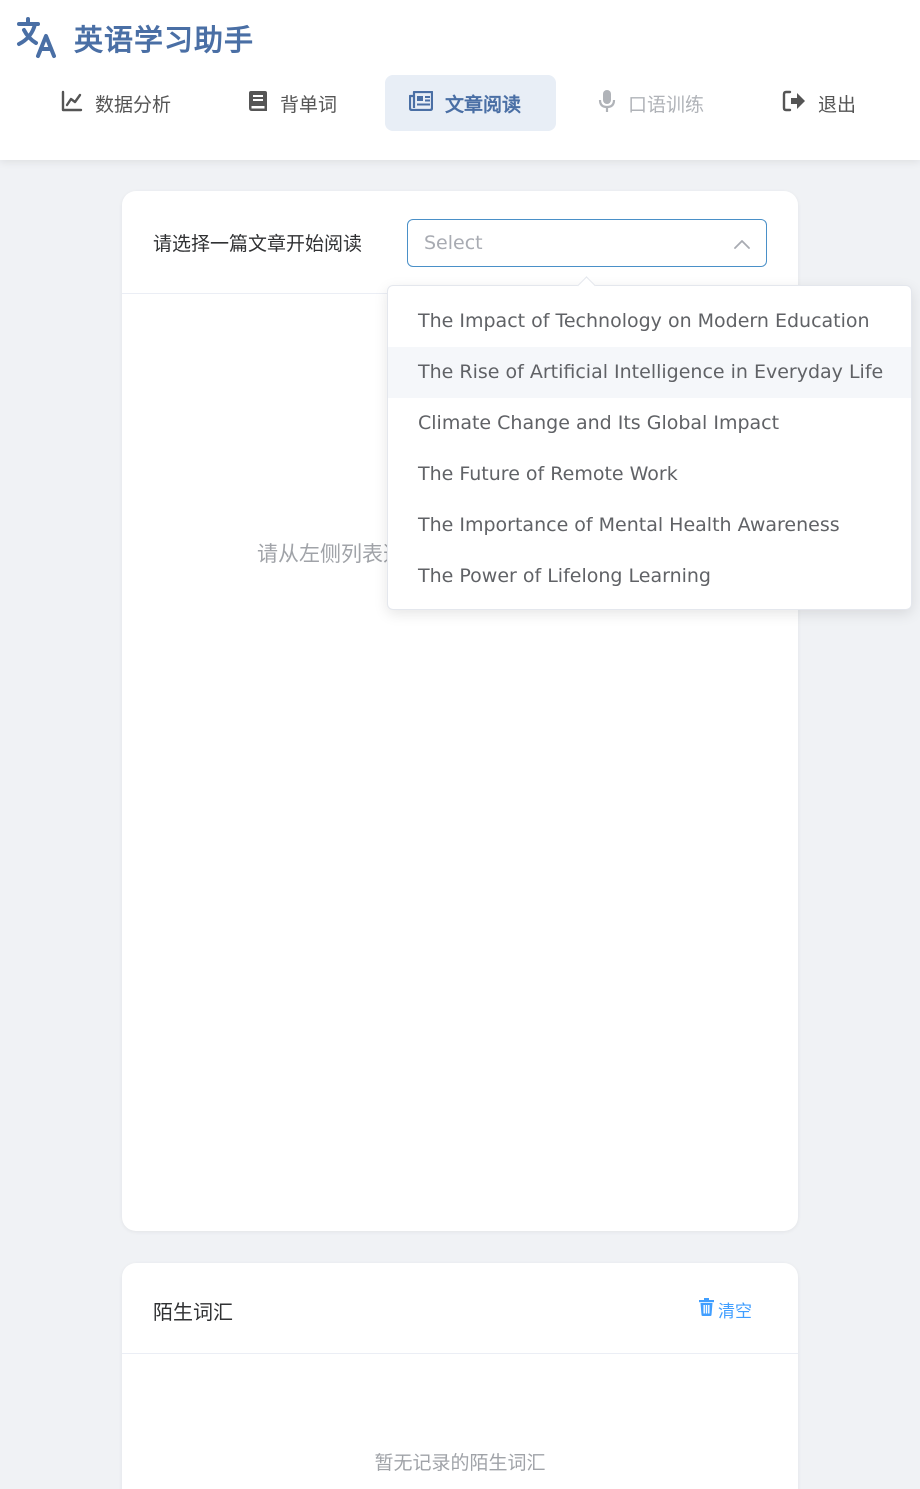  What do you see at coordinates (309, 104) in the screenshot?
I see `nav-label: 背单词` at bounding box center [309, 104].